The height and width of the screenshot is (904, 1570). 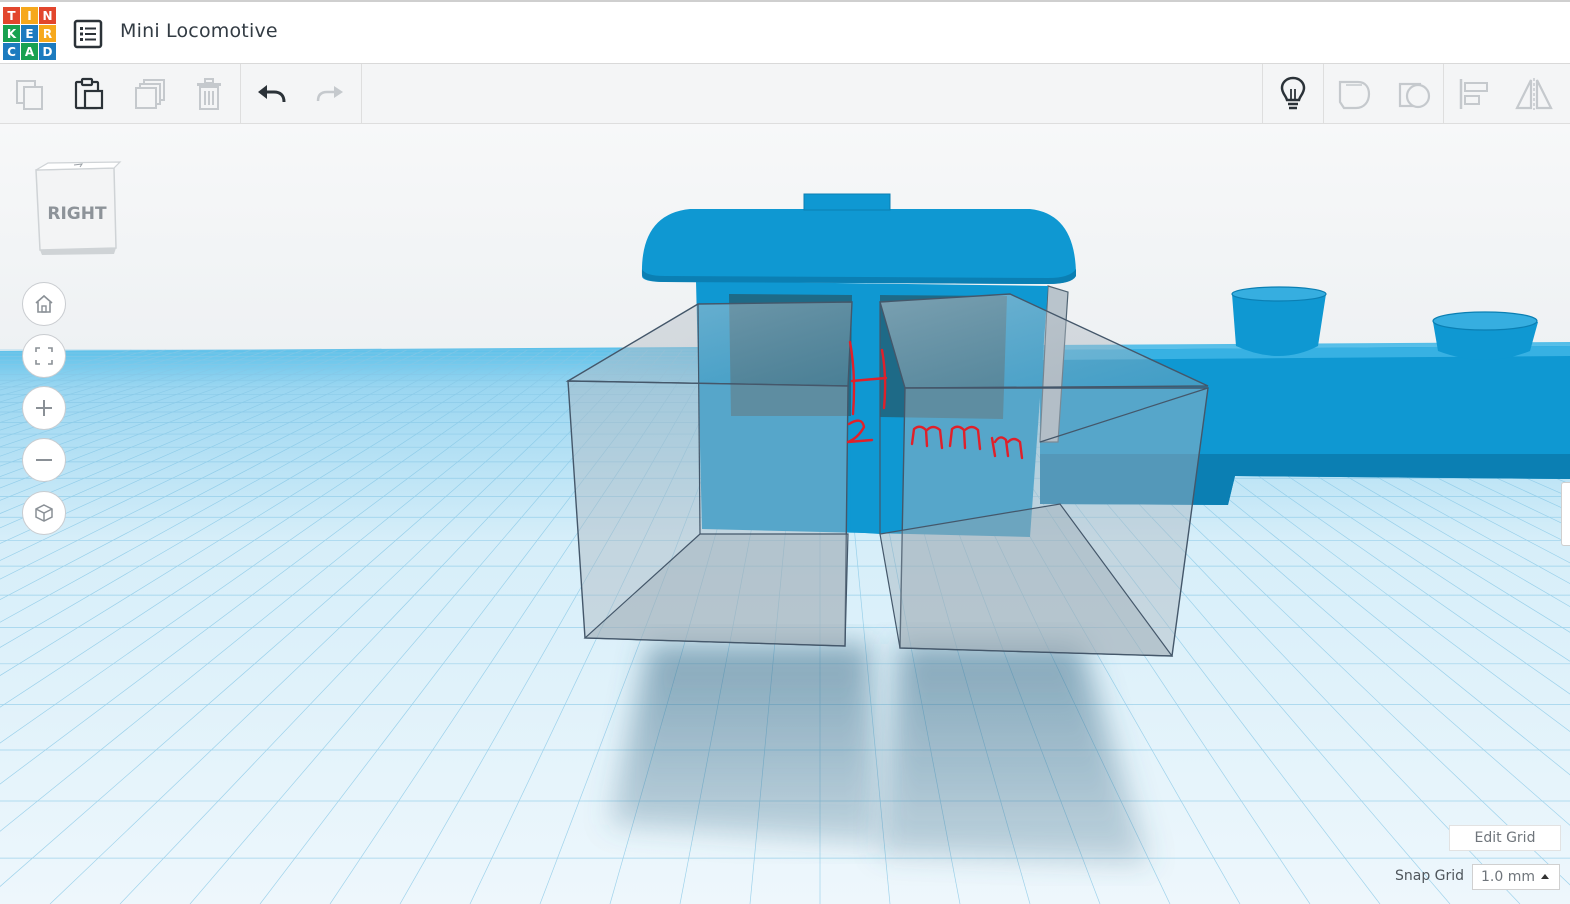 I want to click on paste-icon, so click(x=89, y=93).